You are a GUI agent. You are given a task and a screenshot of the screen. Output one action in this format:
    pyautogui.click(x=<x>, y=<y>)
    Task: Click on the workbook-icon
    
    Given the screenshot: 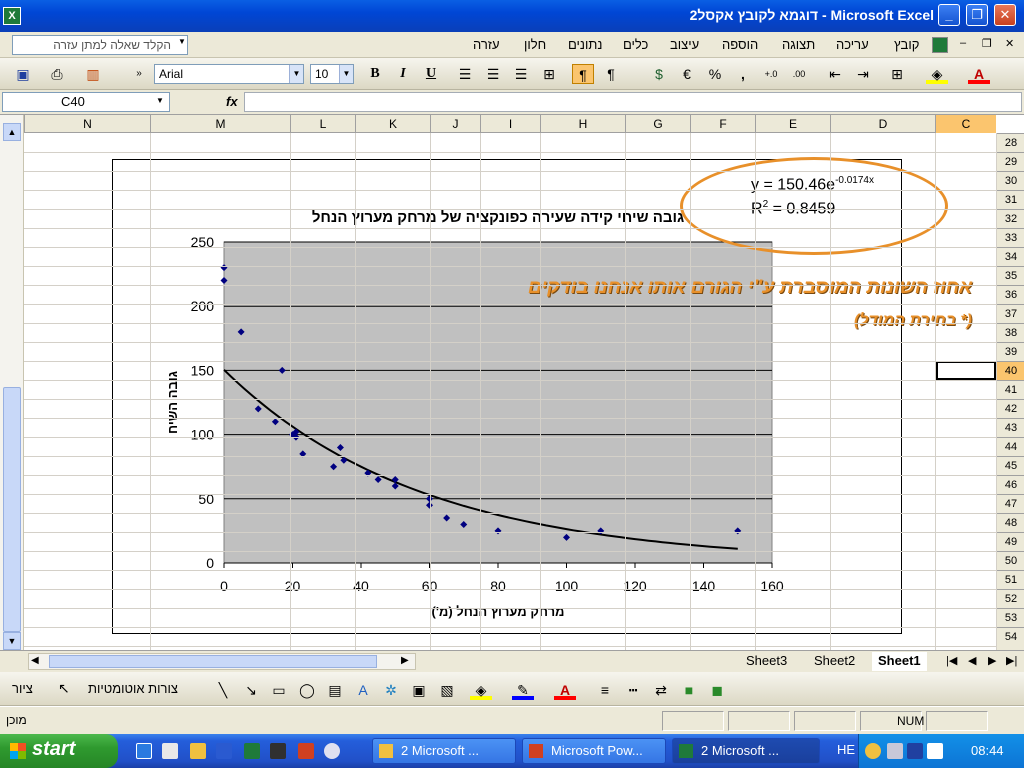 What is the action you would take?
    pyautogui.click(x=940, y=45)
    